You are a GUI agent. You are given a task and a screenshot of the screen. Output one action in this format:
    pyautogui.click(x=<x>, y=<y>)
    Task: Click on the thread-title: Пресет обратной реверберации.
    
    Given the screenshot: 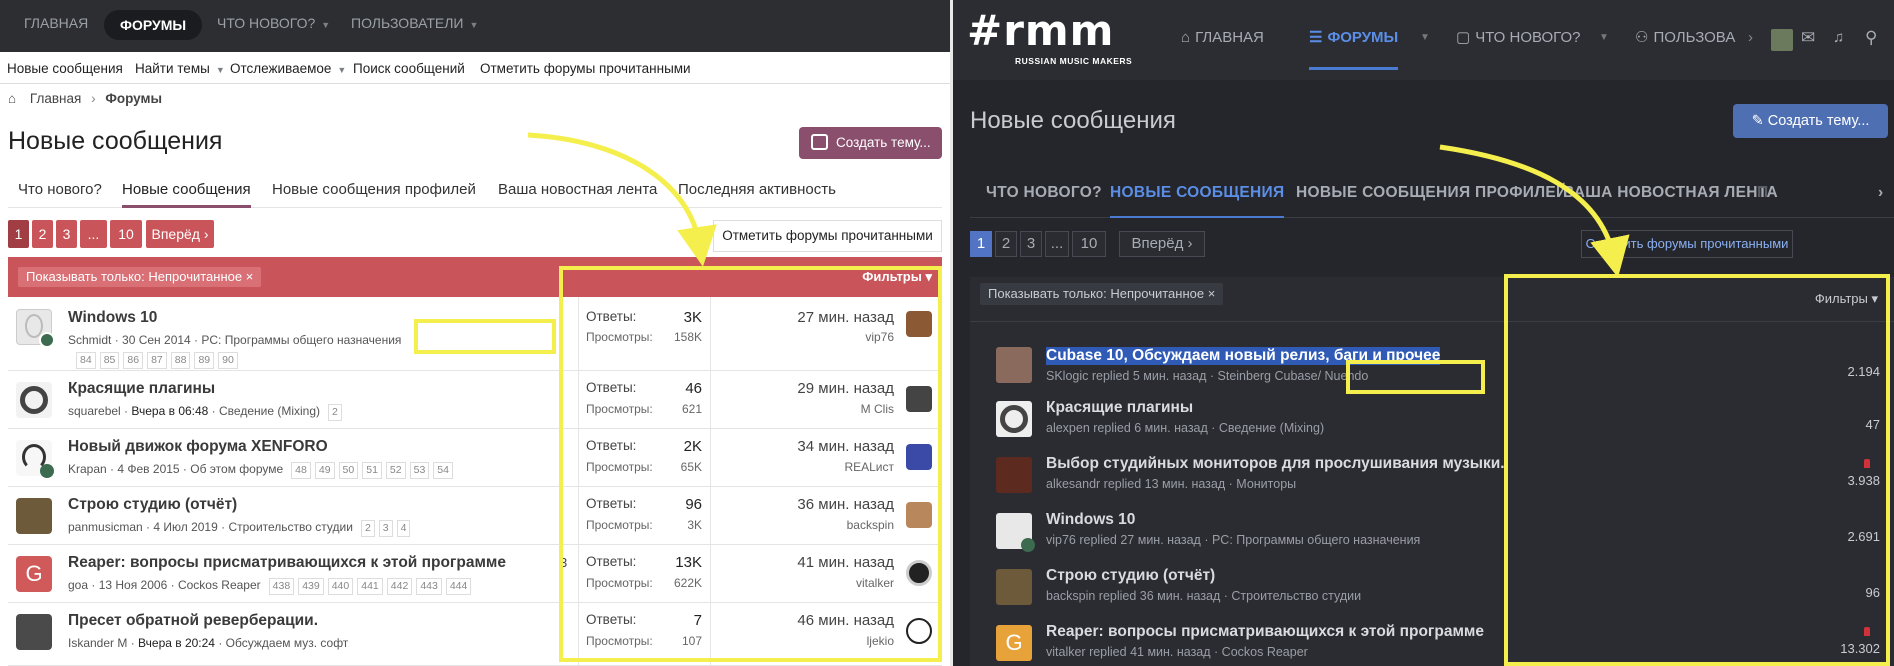 What is the action you would take?
    pyautogui.click(x=193, y=621)
    